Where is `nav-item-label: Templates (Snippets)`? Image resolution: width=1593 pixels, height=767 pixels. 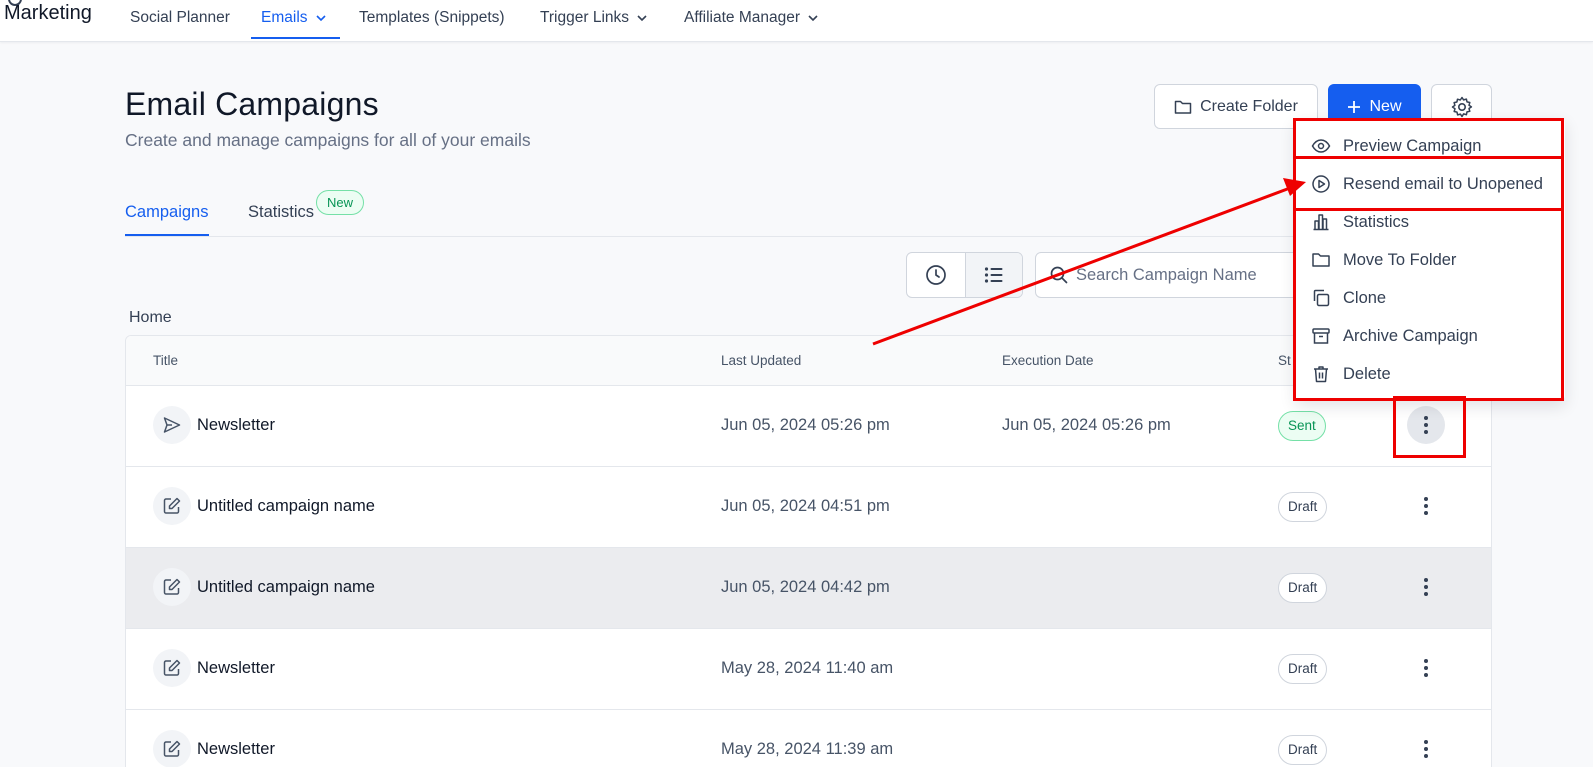
nav-item-label: Templates (Snippets) is located at coordinates (432, 17).